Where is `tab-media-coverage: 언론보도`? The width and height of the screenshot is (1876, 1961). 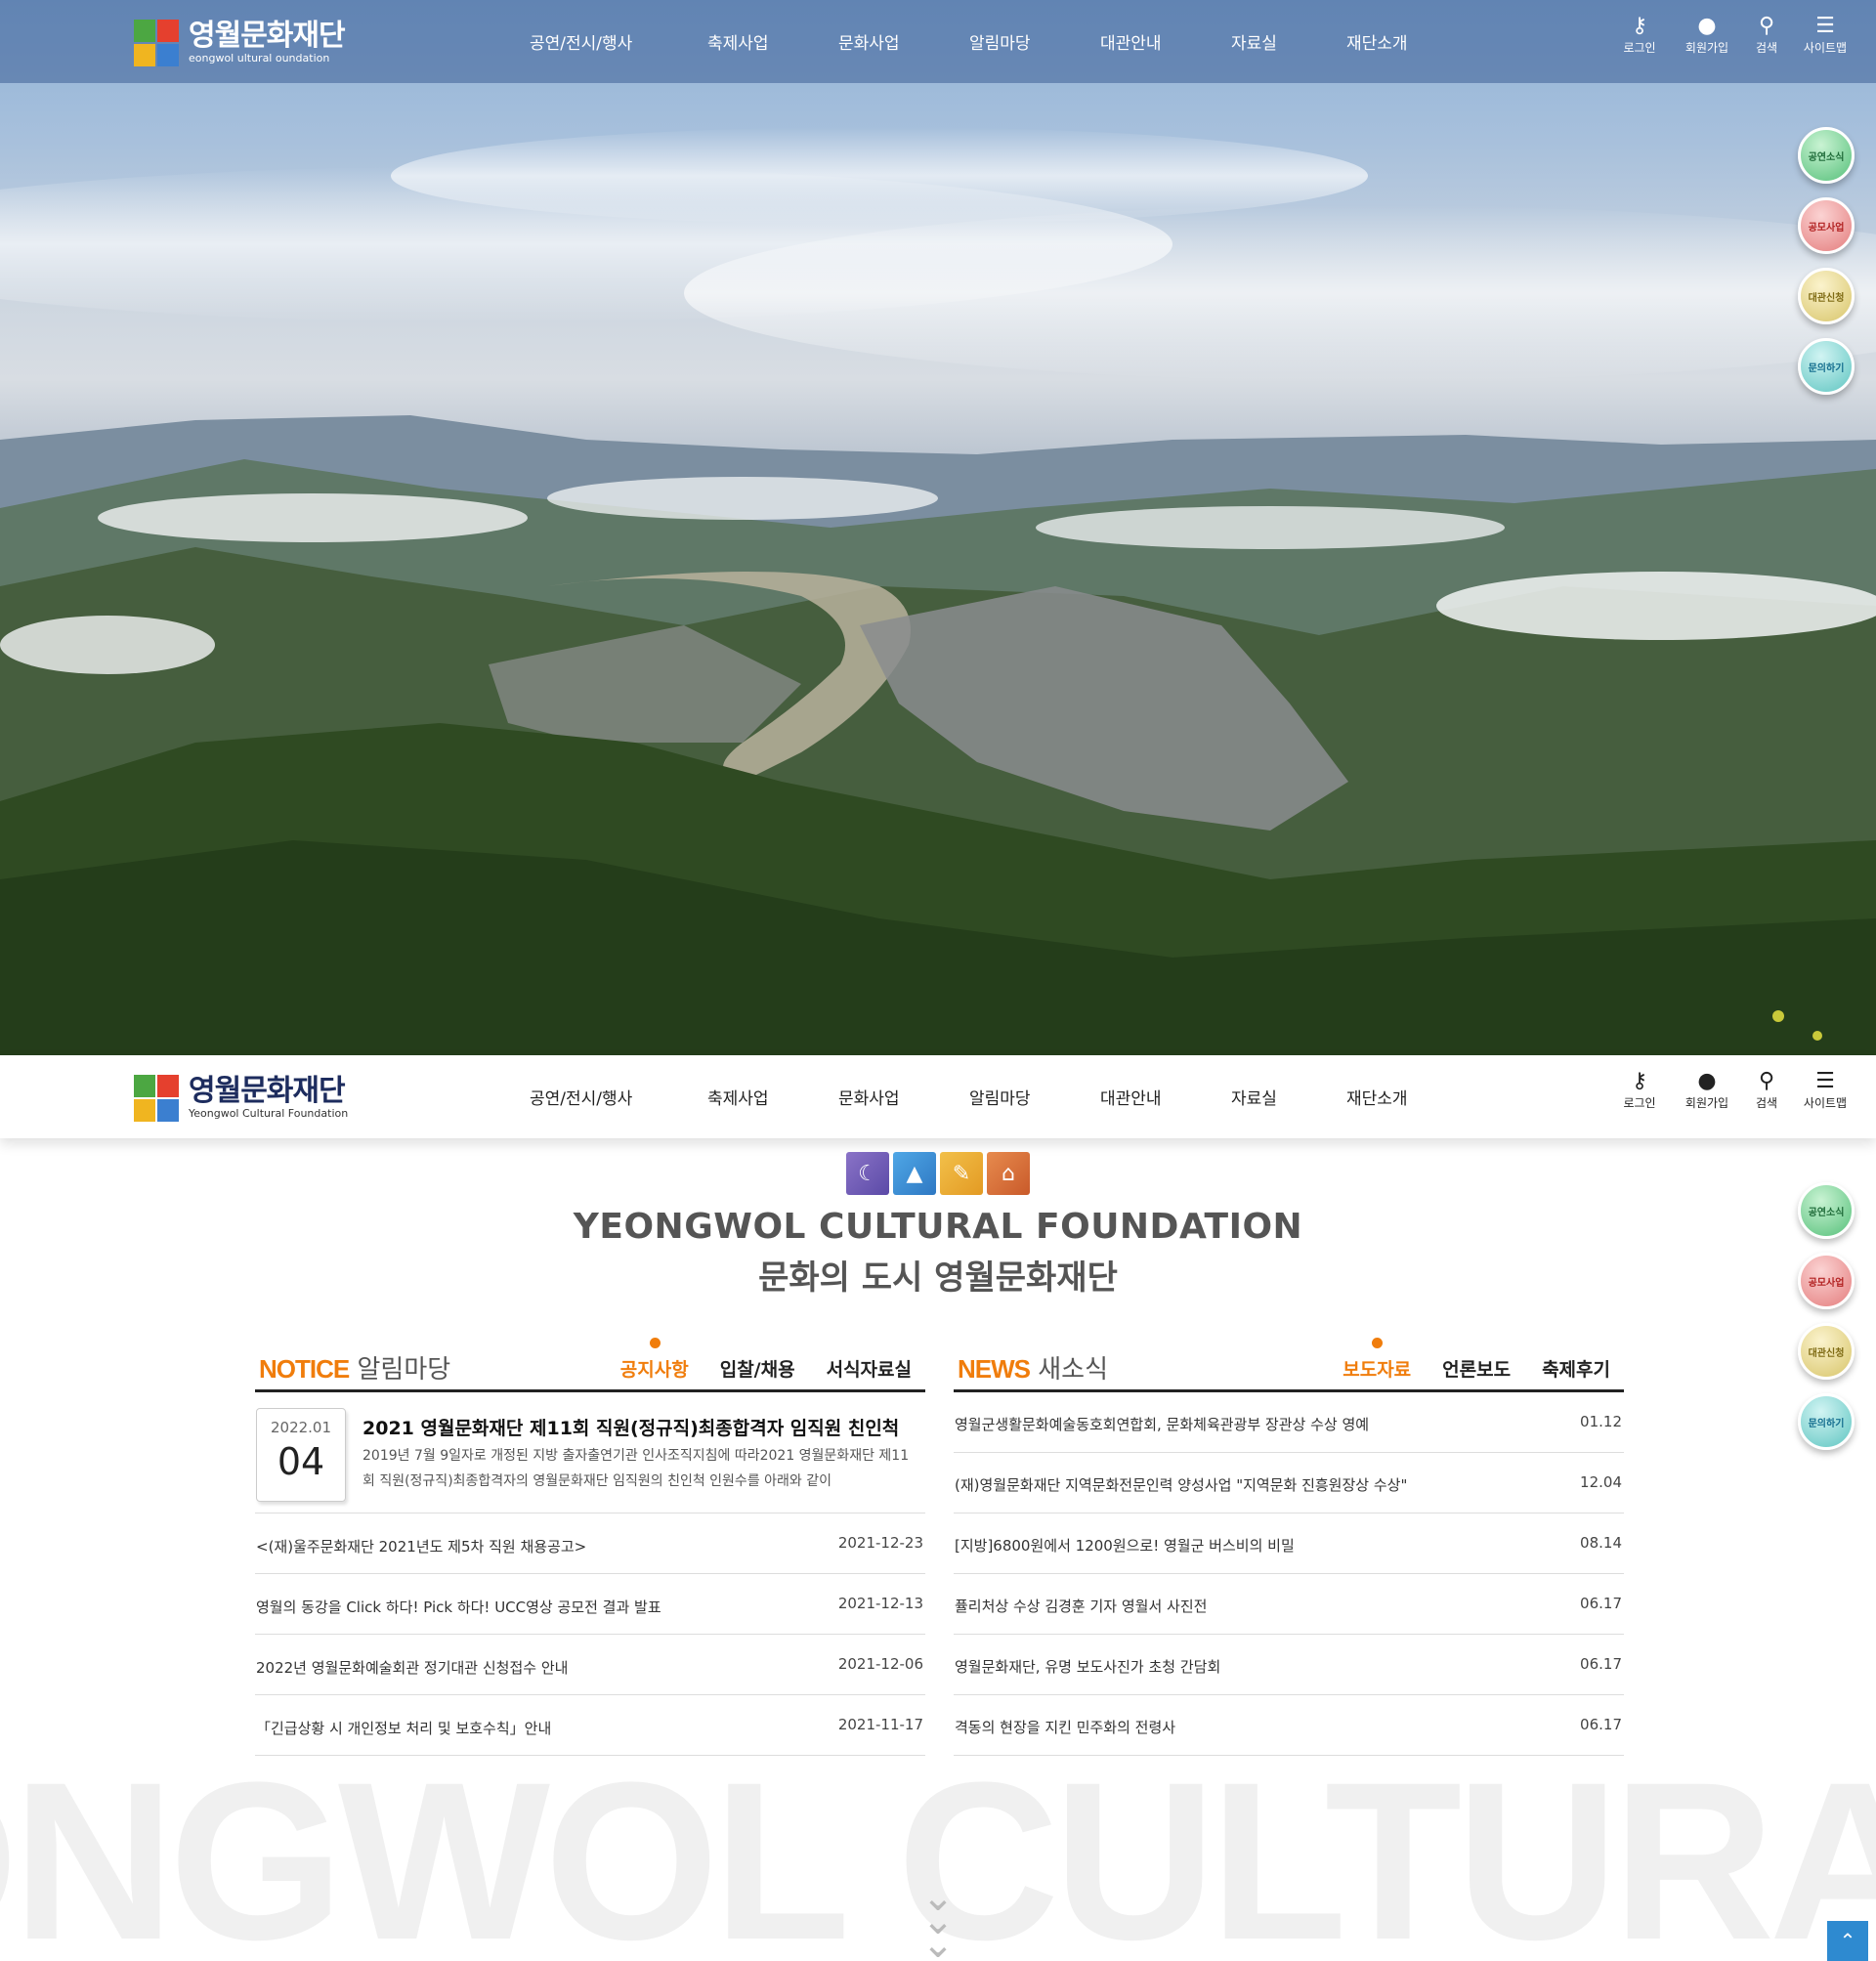 tab-media-coverage: 언론보도 is located at coordinates (1476, 1368).